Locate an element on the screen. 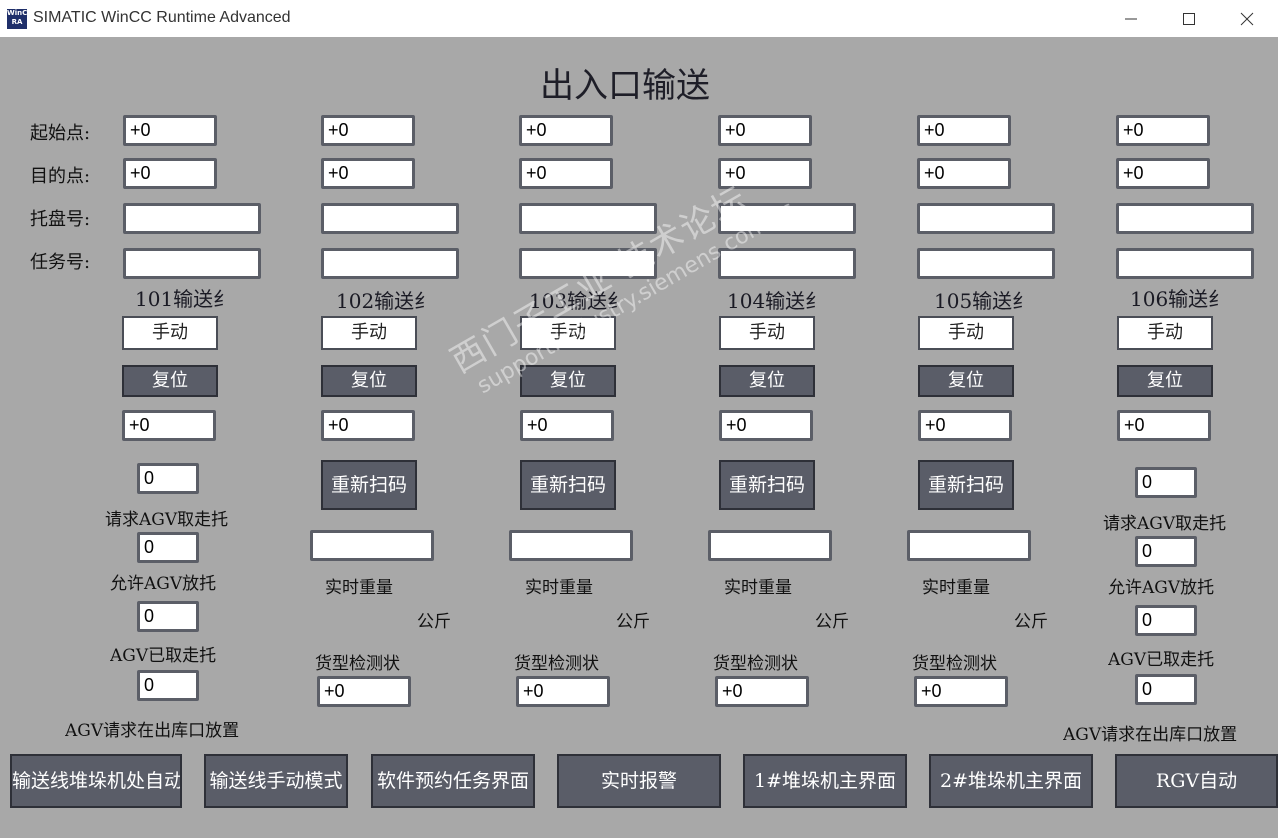 Image resolution: width=1278 pixels, height=838 pixels. conveyor-label: 103输送纟 is located at coordinates (578, 301).